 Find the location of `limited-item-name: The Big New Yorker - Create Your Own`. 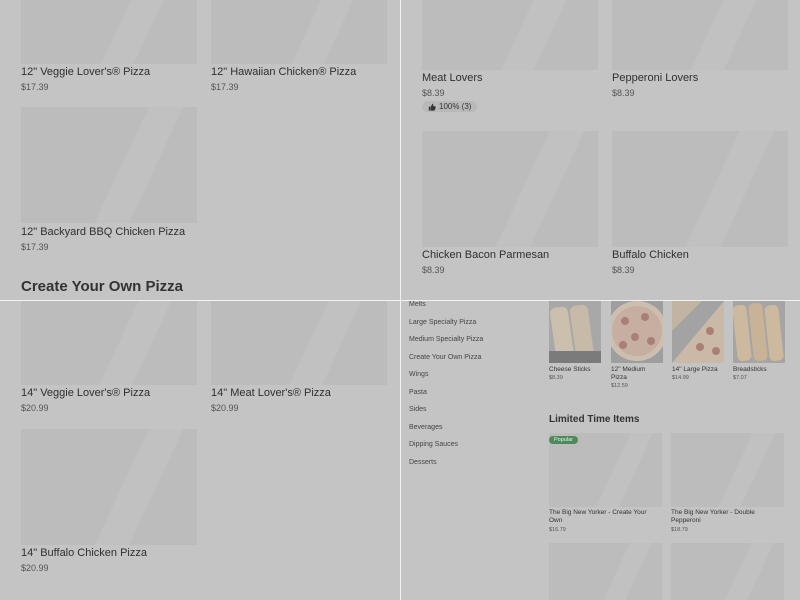

limited-item-name: The Big New Yorker - Create Your Own is located at coordinates (604, 517).